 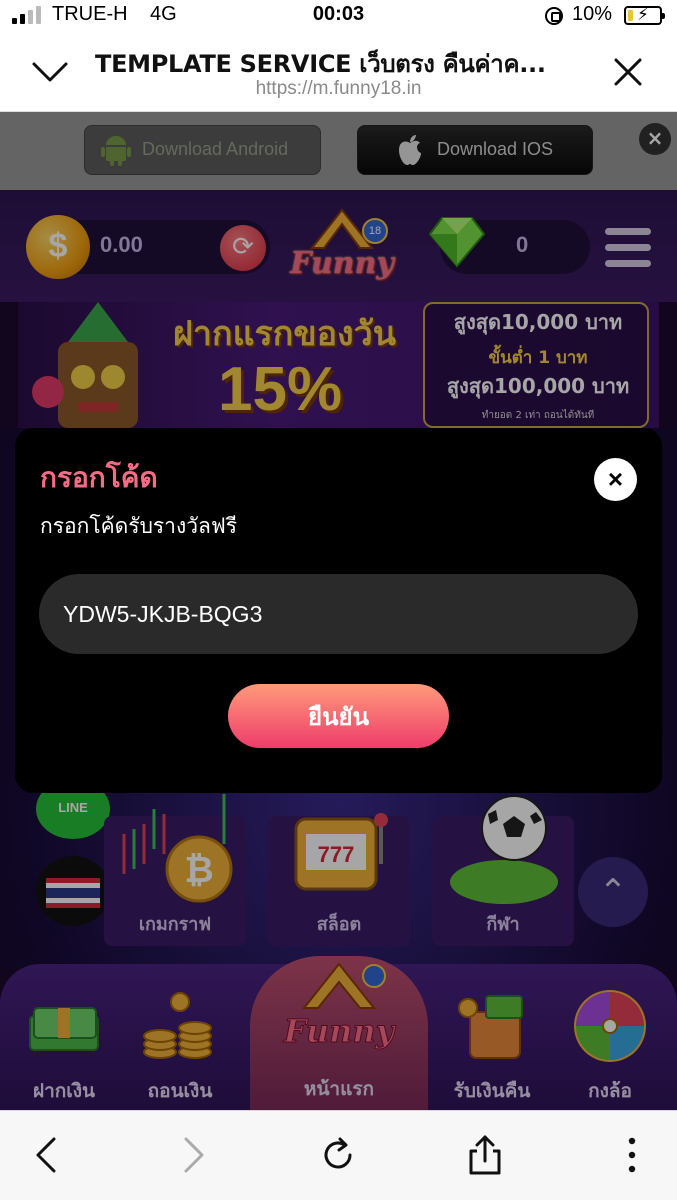 I want to click on page-url: https://m.funny18.in, so click(x=338, y=89).